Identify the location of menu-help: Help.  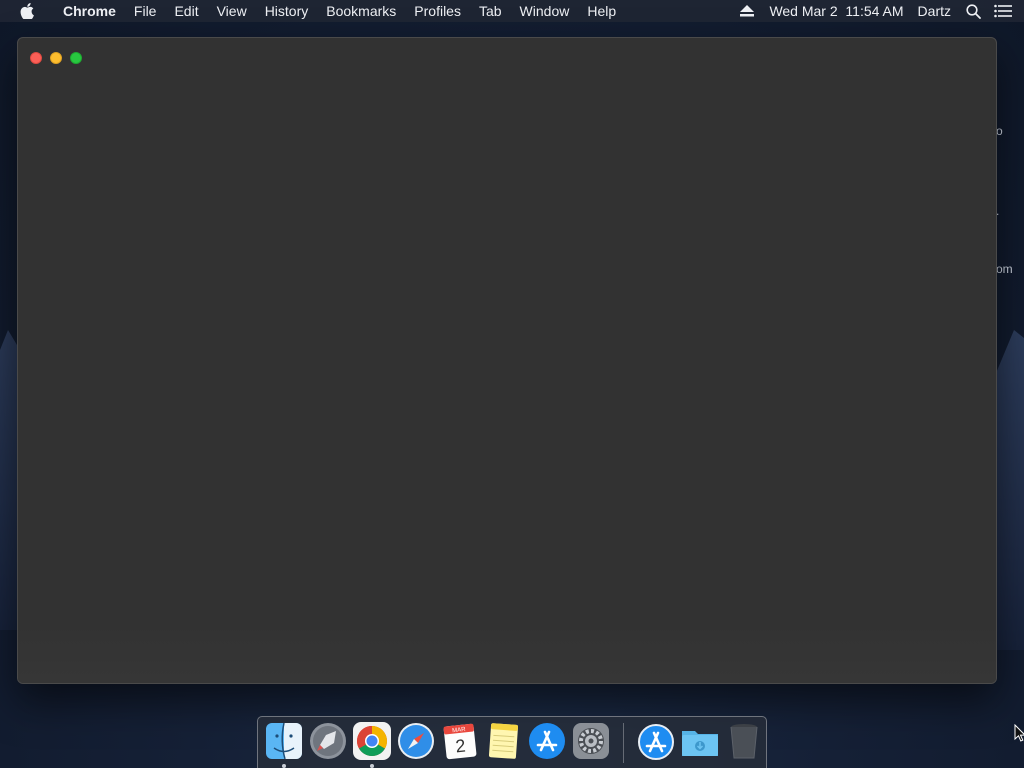
(601, 11).